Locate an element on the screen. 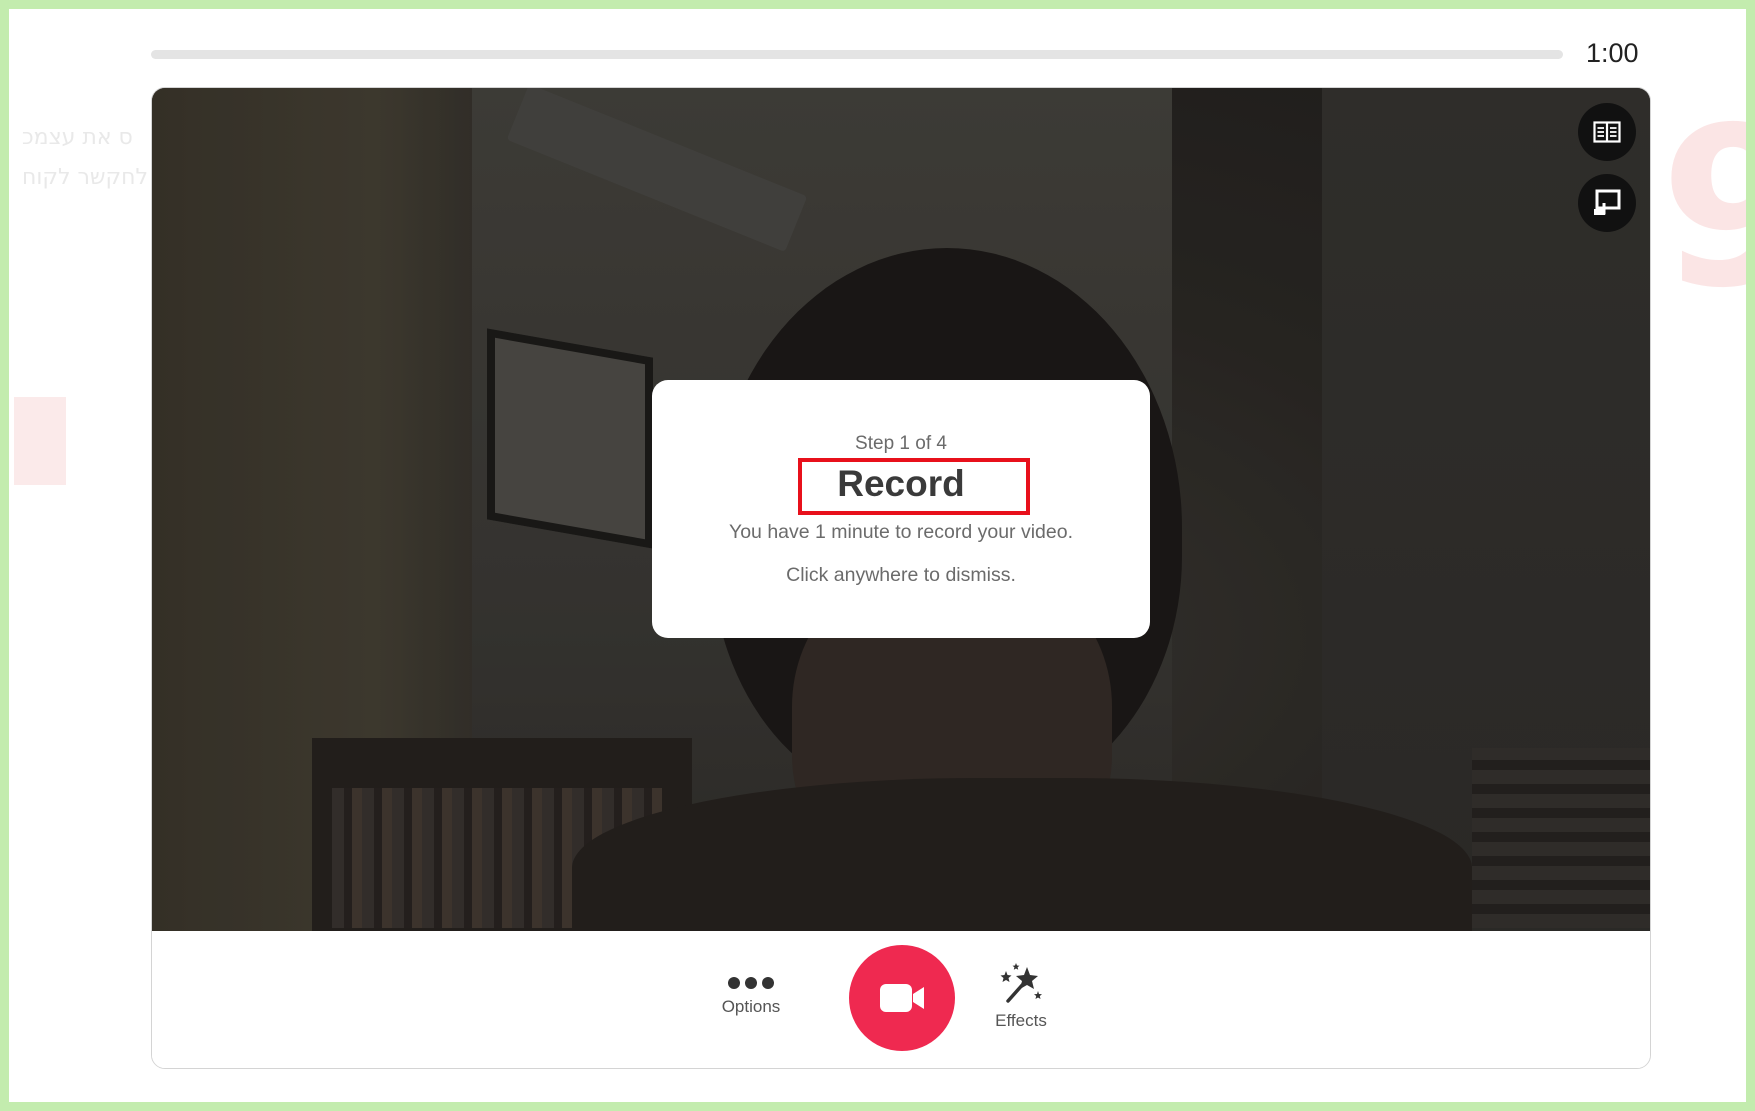 This screenshot has height=1111, width=1755. effects-button: Effects is located at coordinates (1021, 996).